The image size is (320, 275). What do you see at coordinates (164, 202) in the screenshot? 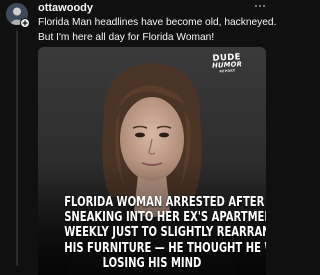
I see `headline-line: FLORIDA WOMAN ARRESTED AFTER` at bounding box center [164, 202].